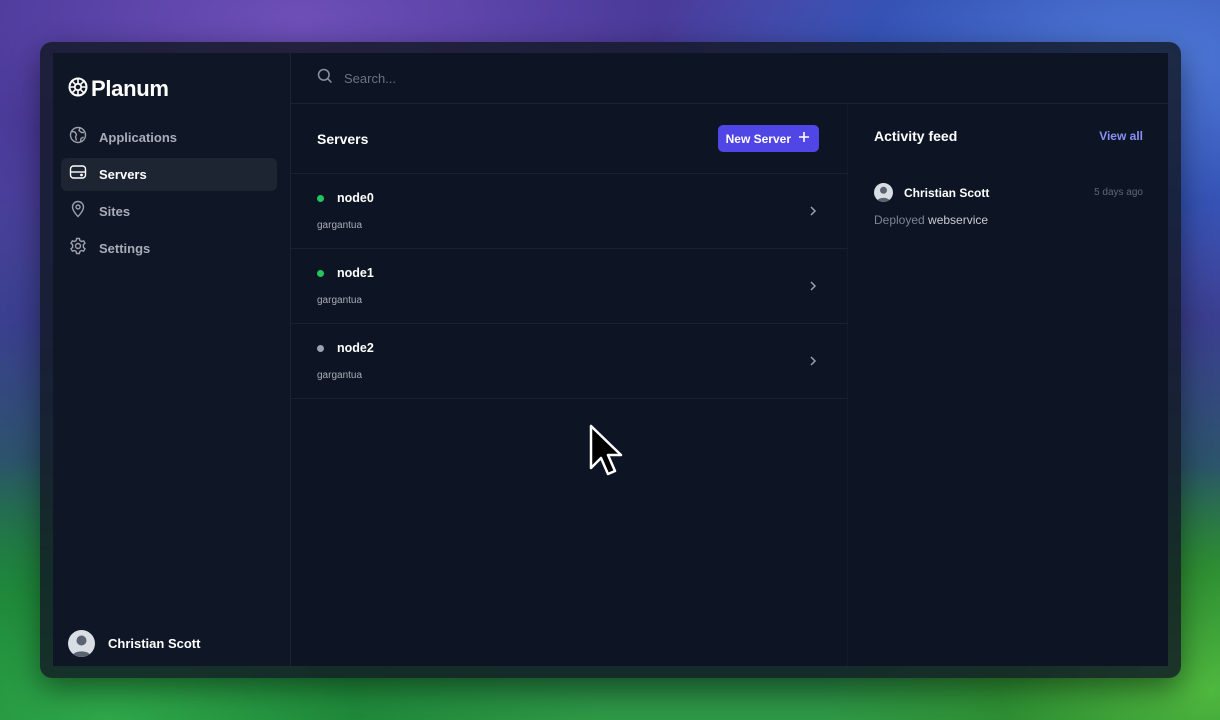 The width and height of the screenshot is (1220, 720). What do you see at coordinates (78, 174) in the screenshot?
I see `server-icon` at bounding box center [78, 174].